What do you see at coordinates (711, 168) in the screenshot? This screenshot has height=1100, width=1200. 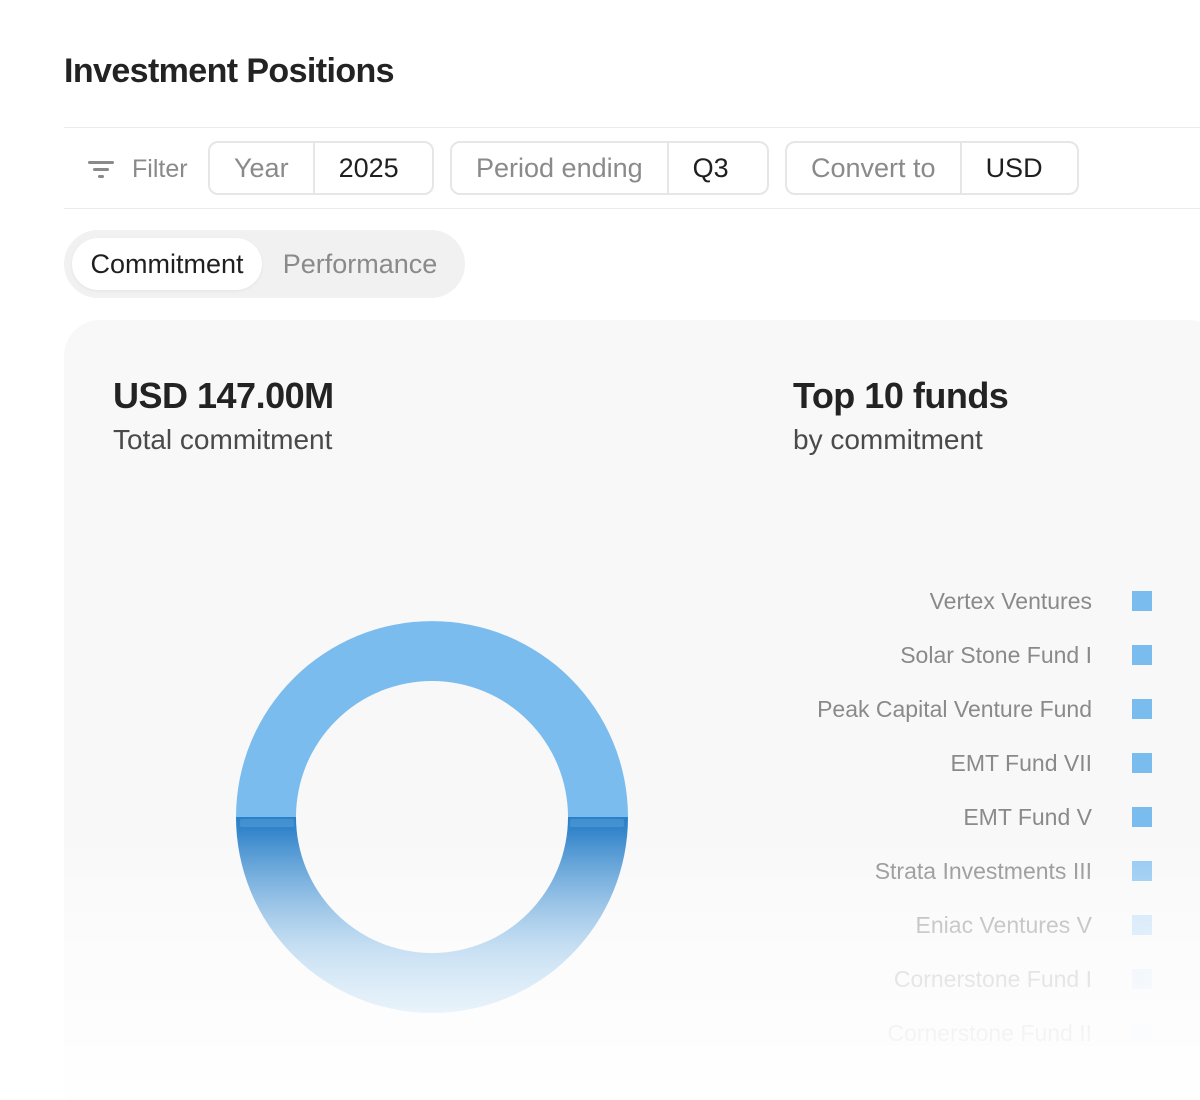 I see `period-filter-value: Q3` at bounding box center [711, 168].